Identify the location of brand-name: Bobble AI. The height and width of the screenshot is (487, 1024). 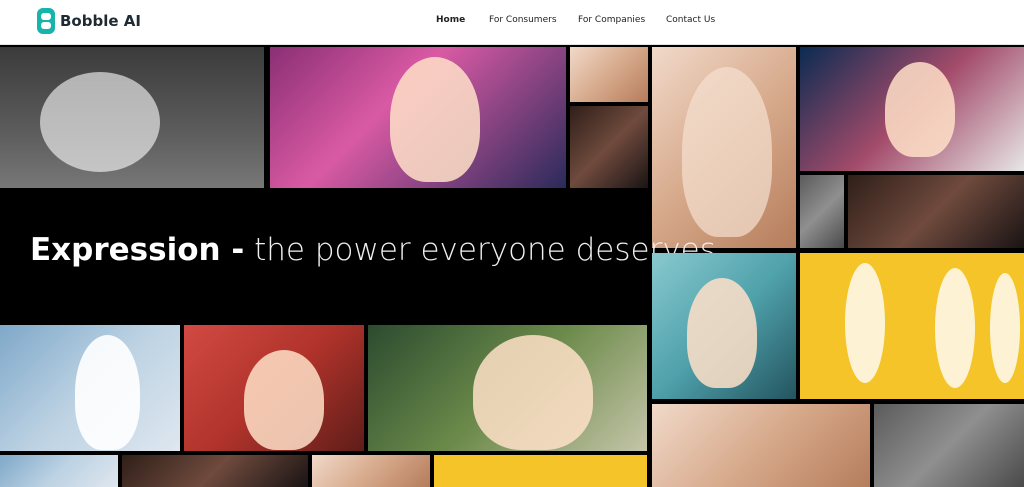
(100, 21).